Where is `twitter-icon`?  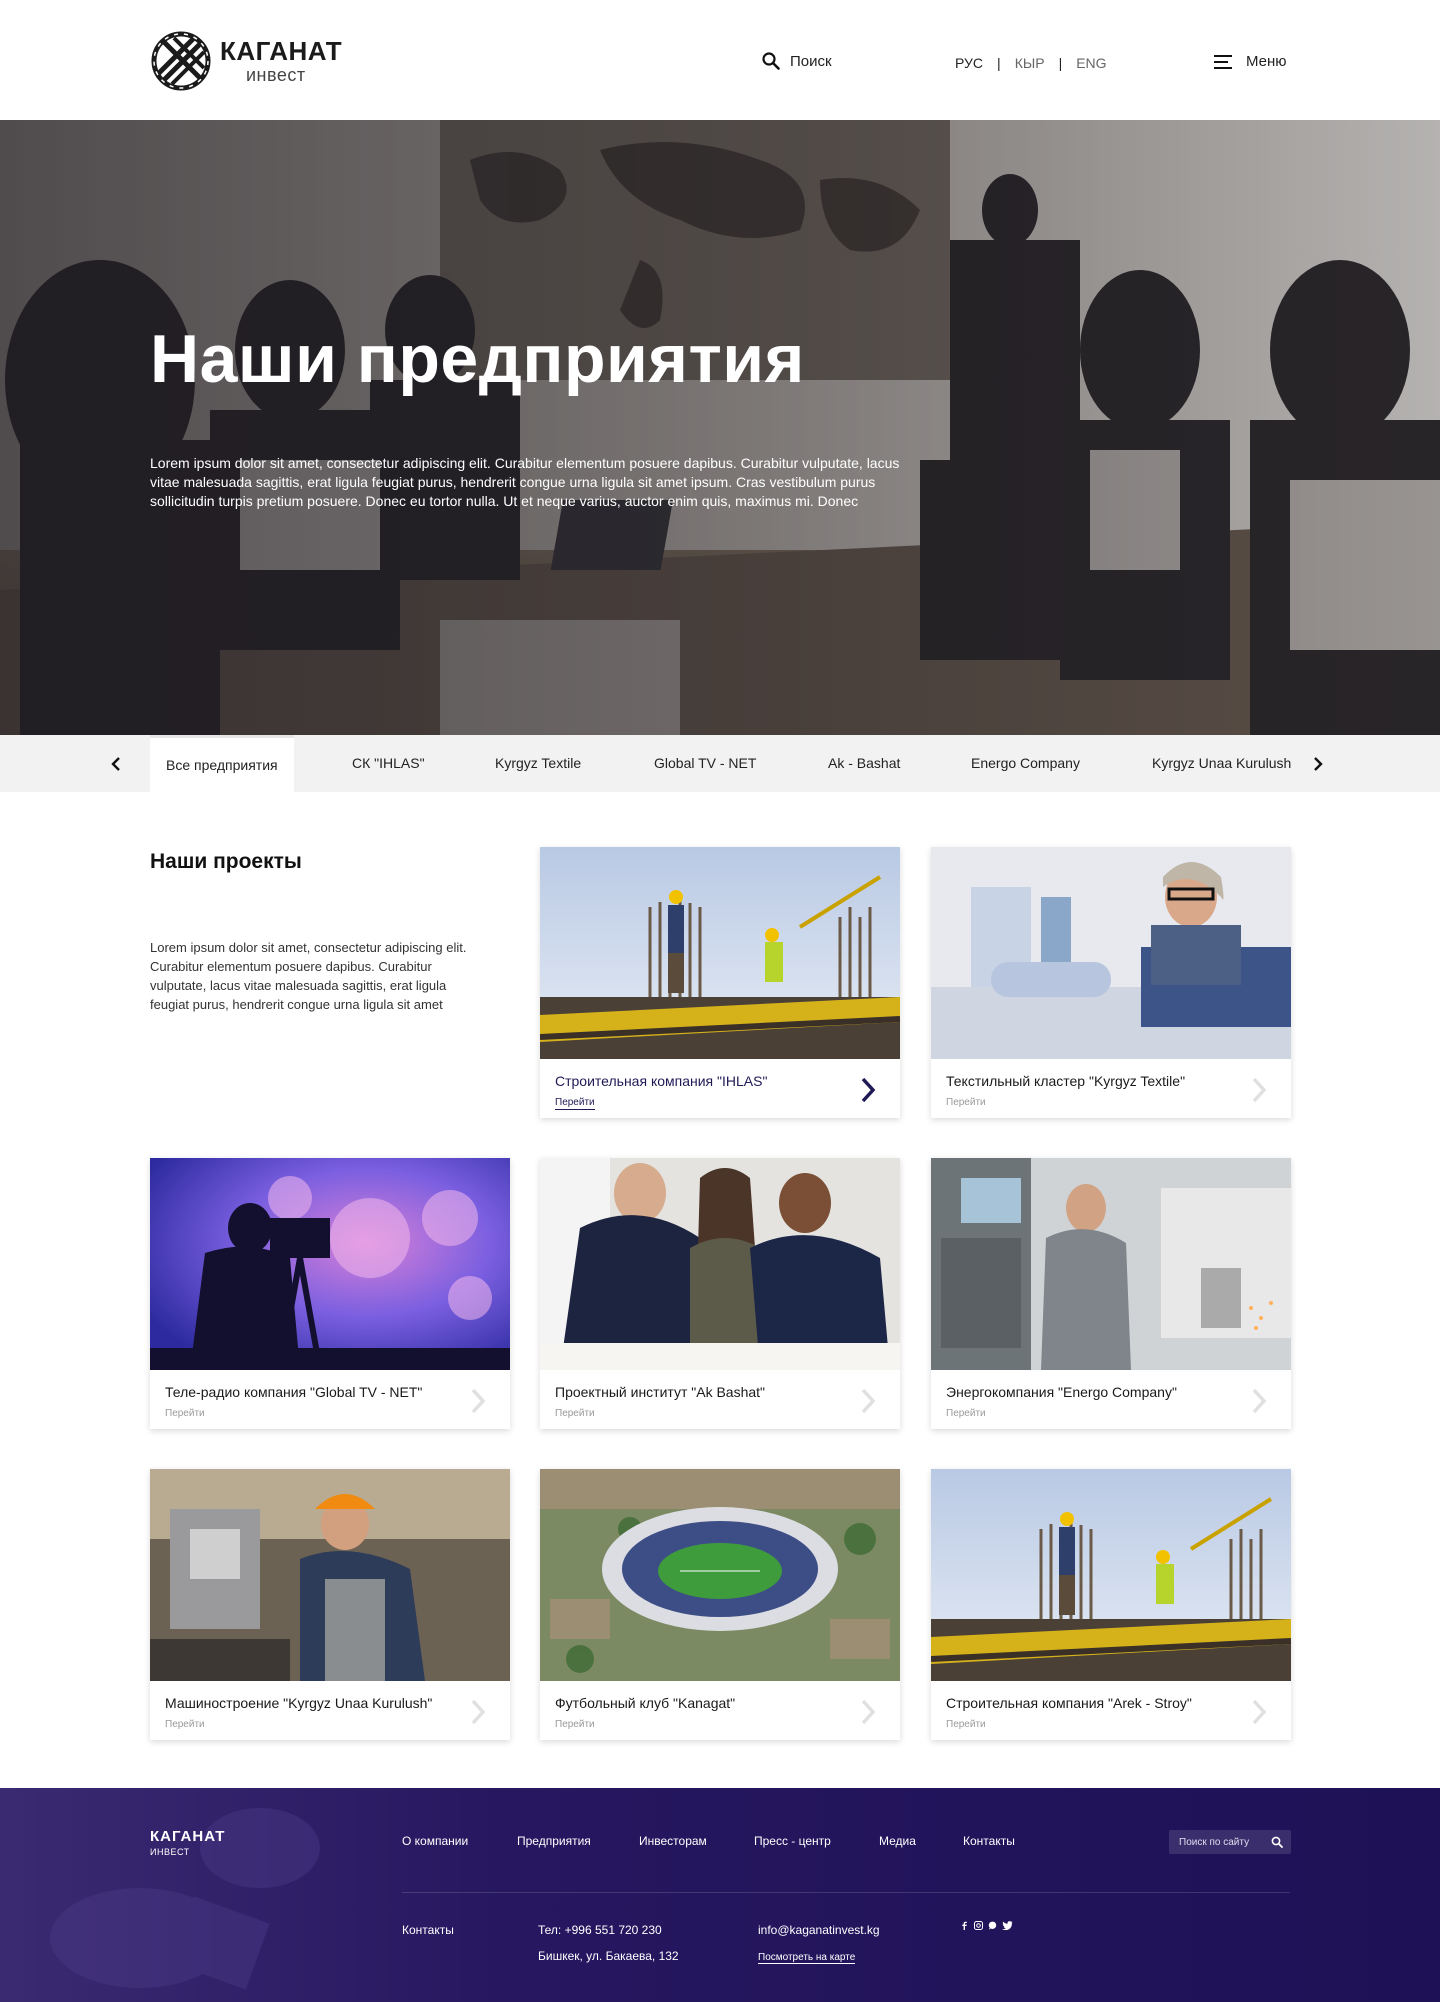 twitter-icon is located at coordinates (1007, 1924).